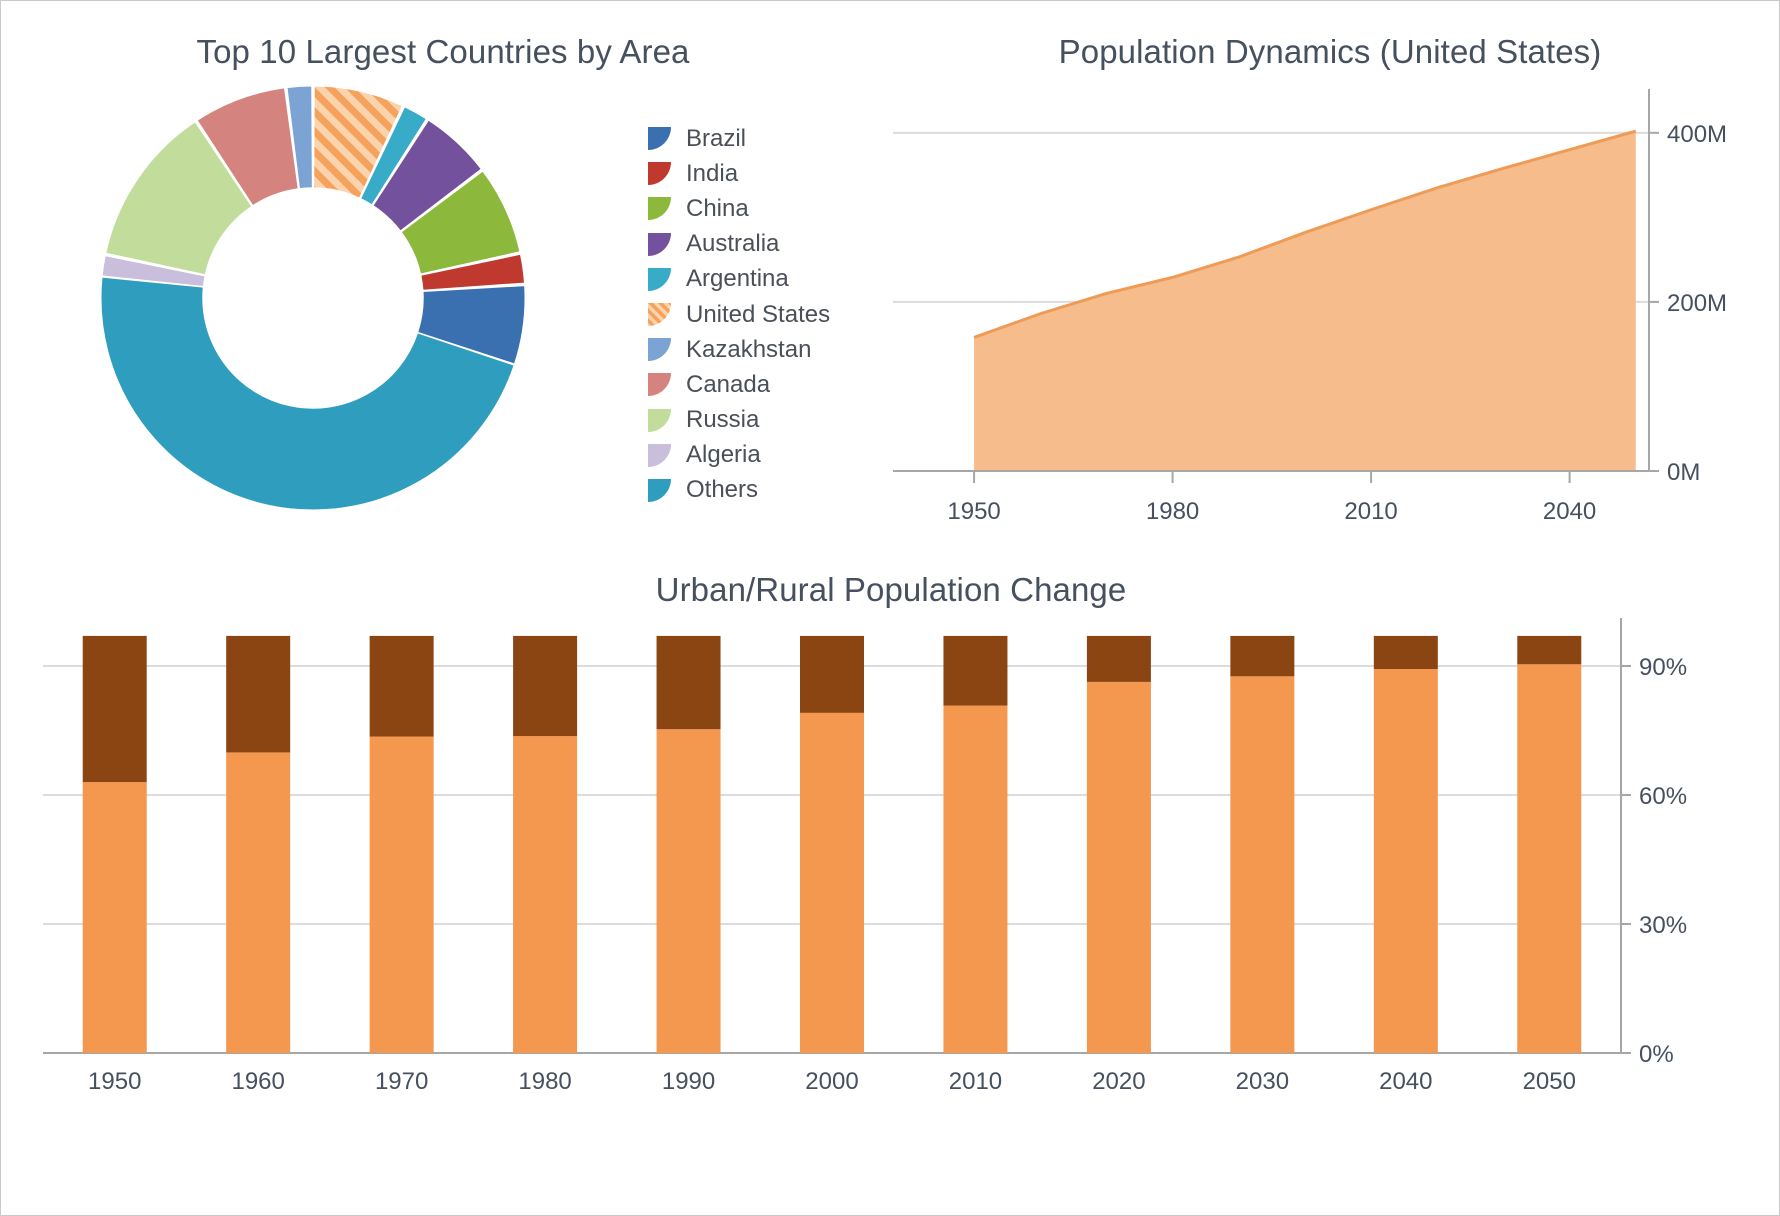 Image resolution: width=1780 pixels, height=1216 pixels. I want to click on bar-segment-rural-1990, so click(688, 682).